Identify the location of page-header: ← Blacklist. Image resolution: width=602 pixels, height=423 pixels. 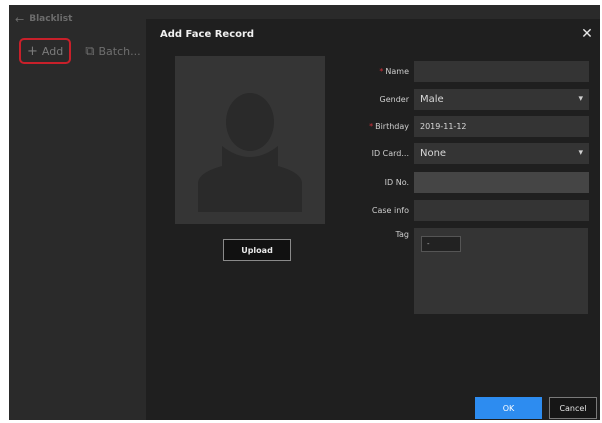
(81, 19).